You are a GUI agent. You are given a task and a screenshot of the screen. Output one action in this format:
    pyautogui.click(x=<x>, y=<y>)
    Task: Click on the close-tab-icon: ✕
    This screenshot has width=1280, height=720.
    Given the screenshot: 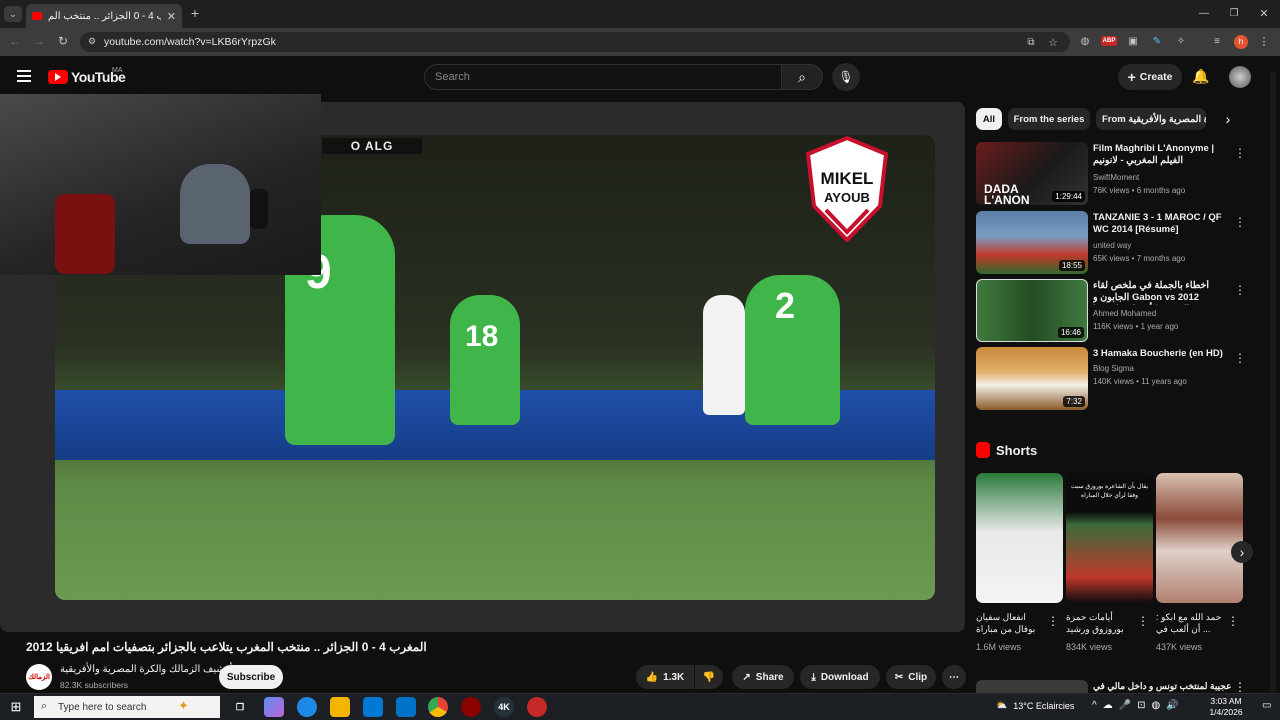 What is the action you would take?
    pyautogui.click(x=171, y=16)
    